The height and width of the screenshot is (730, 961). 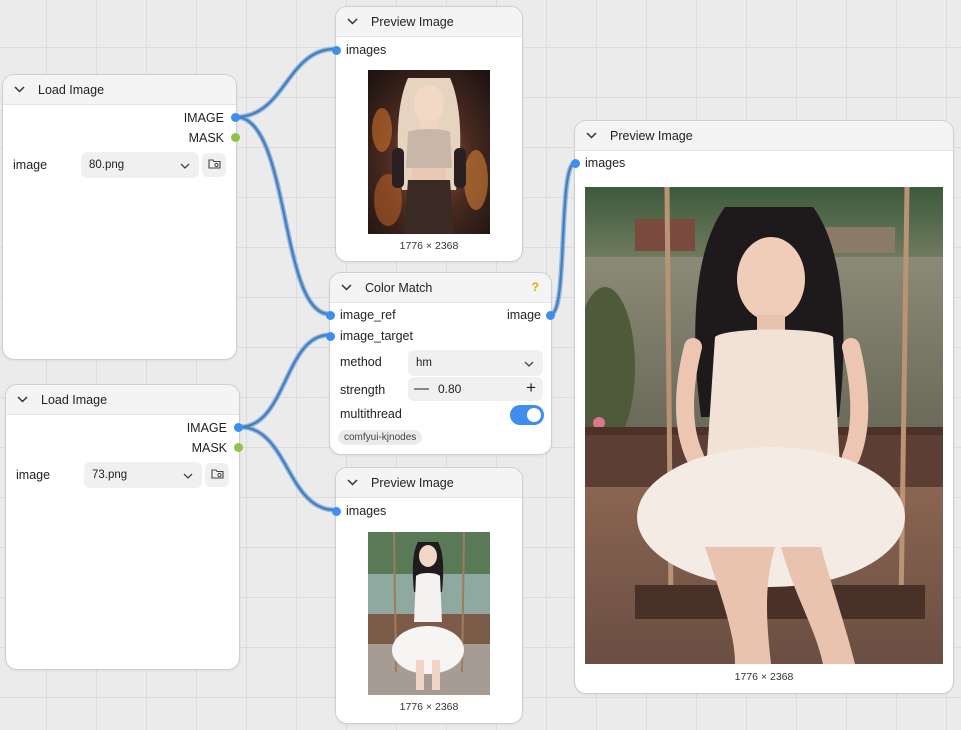 What do you see at coordinates (376, 336) in the screenshot?
I see `input-image-target-label: image_target` at bounding box center [376, 336].